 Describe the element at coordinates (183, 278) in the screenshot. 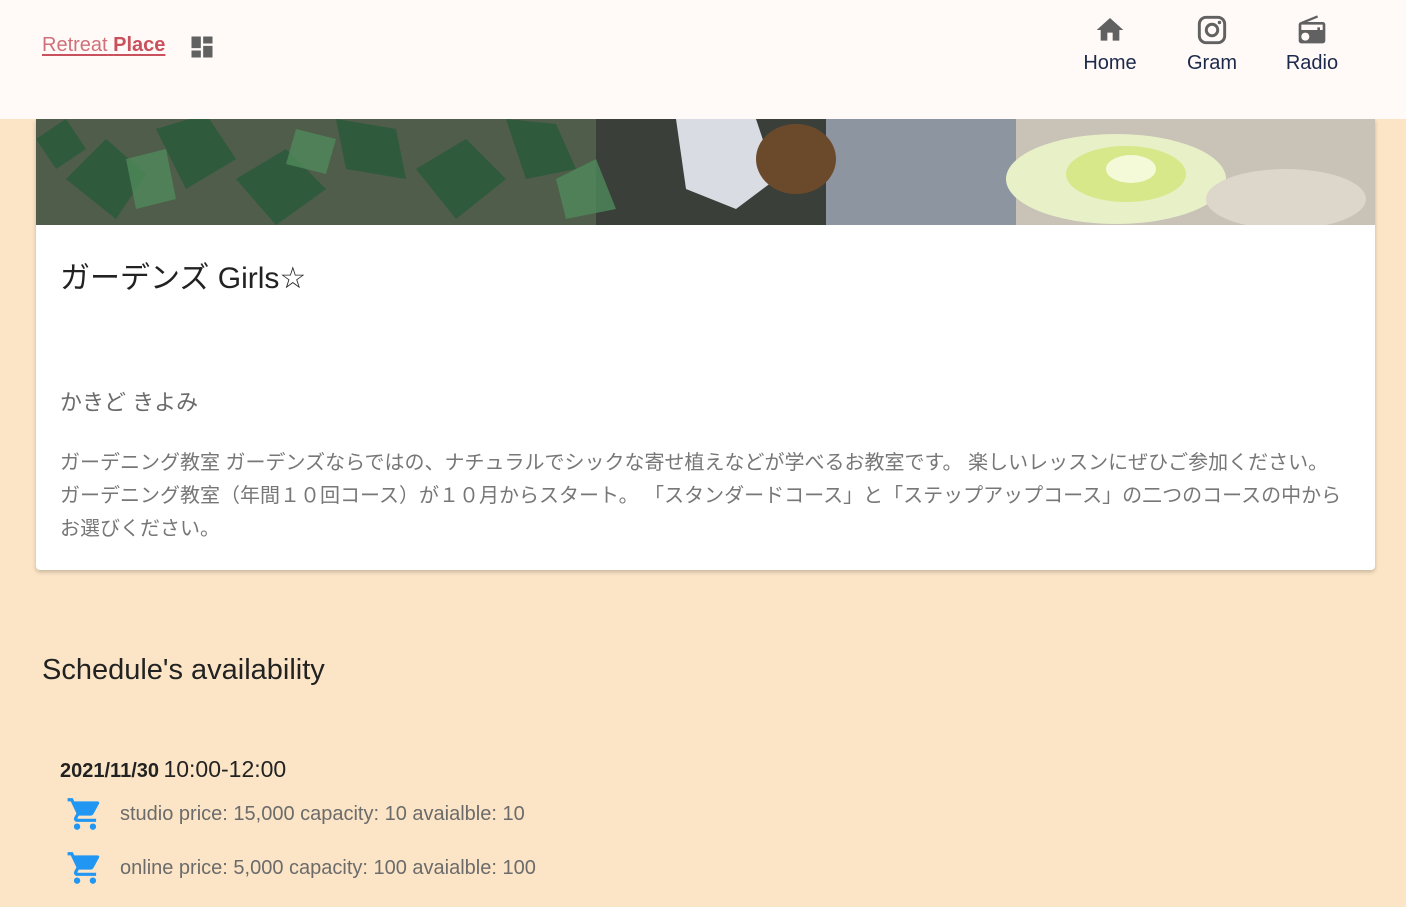

I see `class-title: ガーデンズ Girls☆` at that location.